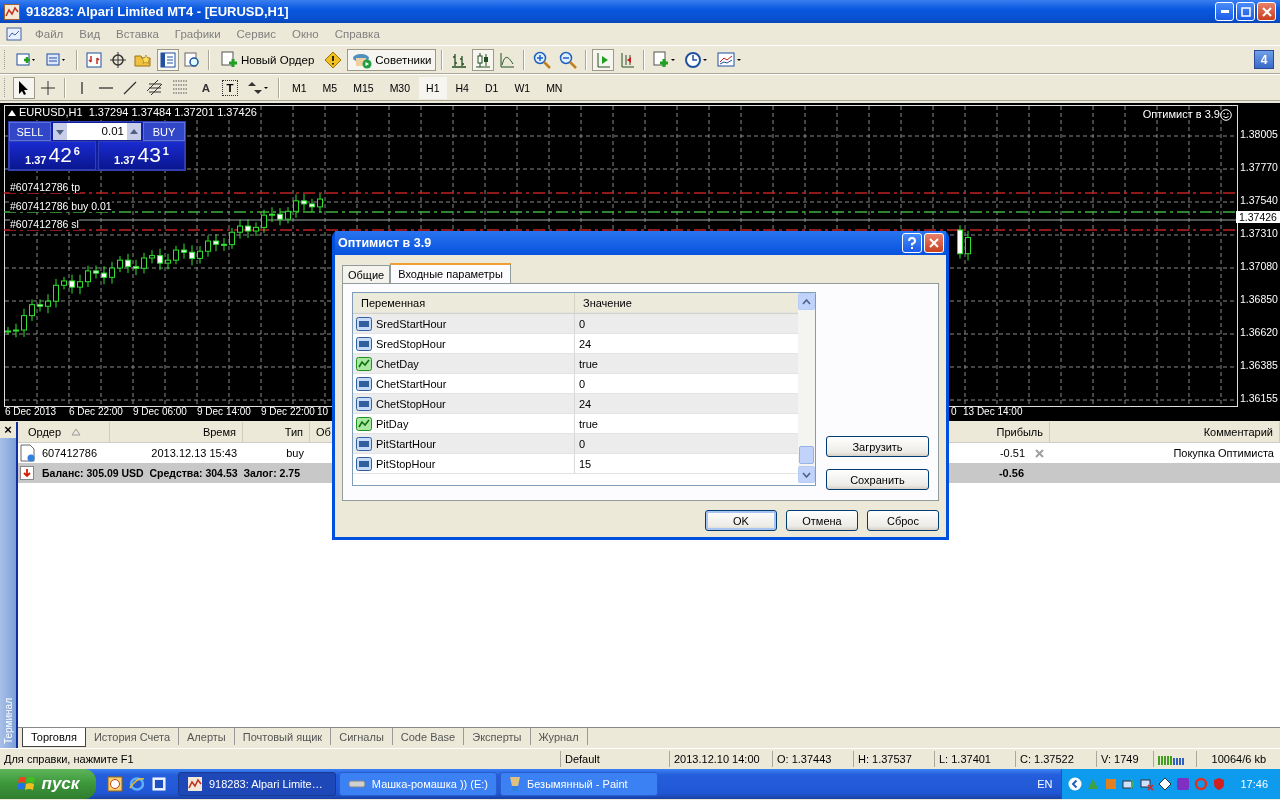  I want to click on window-count-button: 4, so click(1264, 59).